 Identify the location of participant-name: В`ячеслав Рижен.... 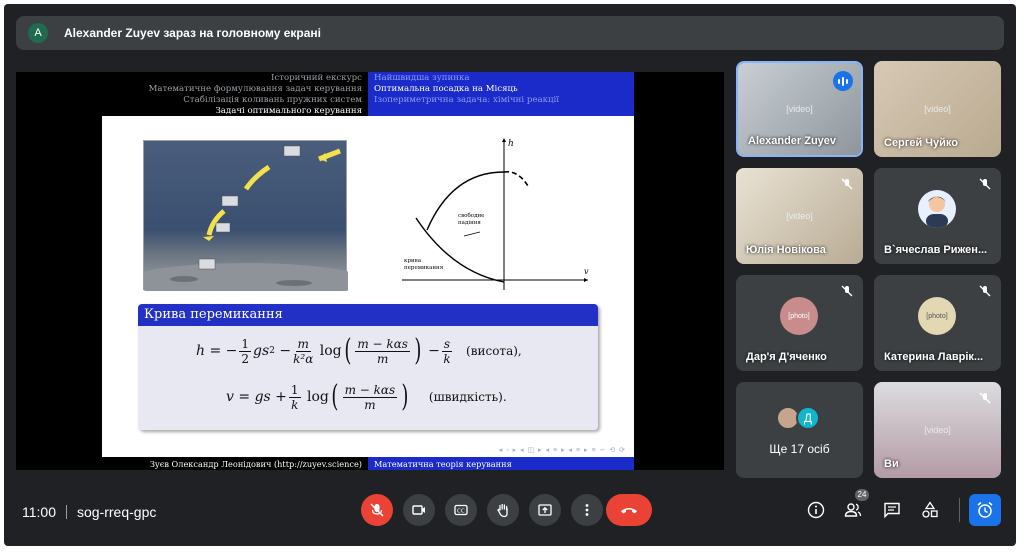
(936, 250).